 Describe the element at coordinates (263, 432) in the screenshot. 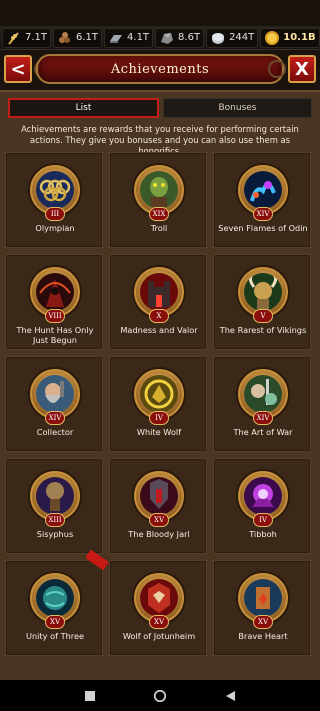

I see `achievement-name: The Art of War` at that location.